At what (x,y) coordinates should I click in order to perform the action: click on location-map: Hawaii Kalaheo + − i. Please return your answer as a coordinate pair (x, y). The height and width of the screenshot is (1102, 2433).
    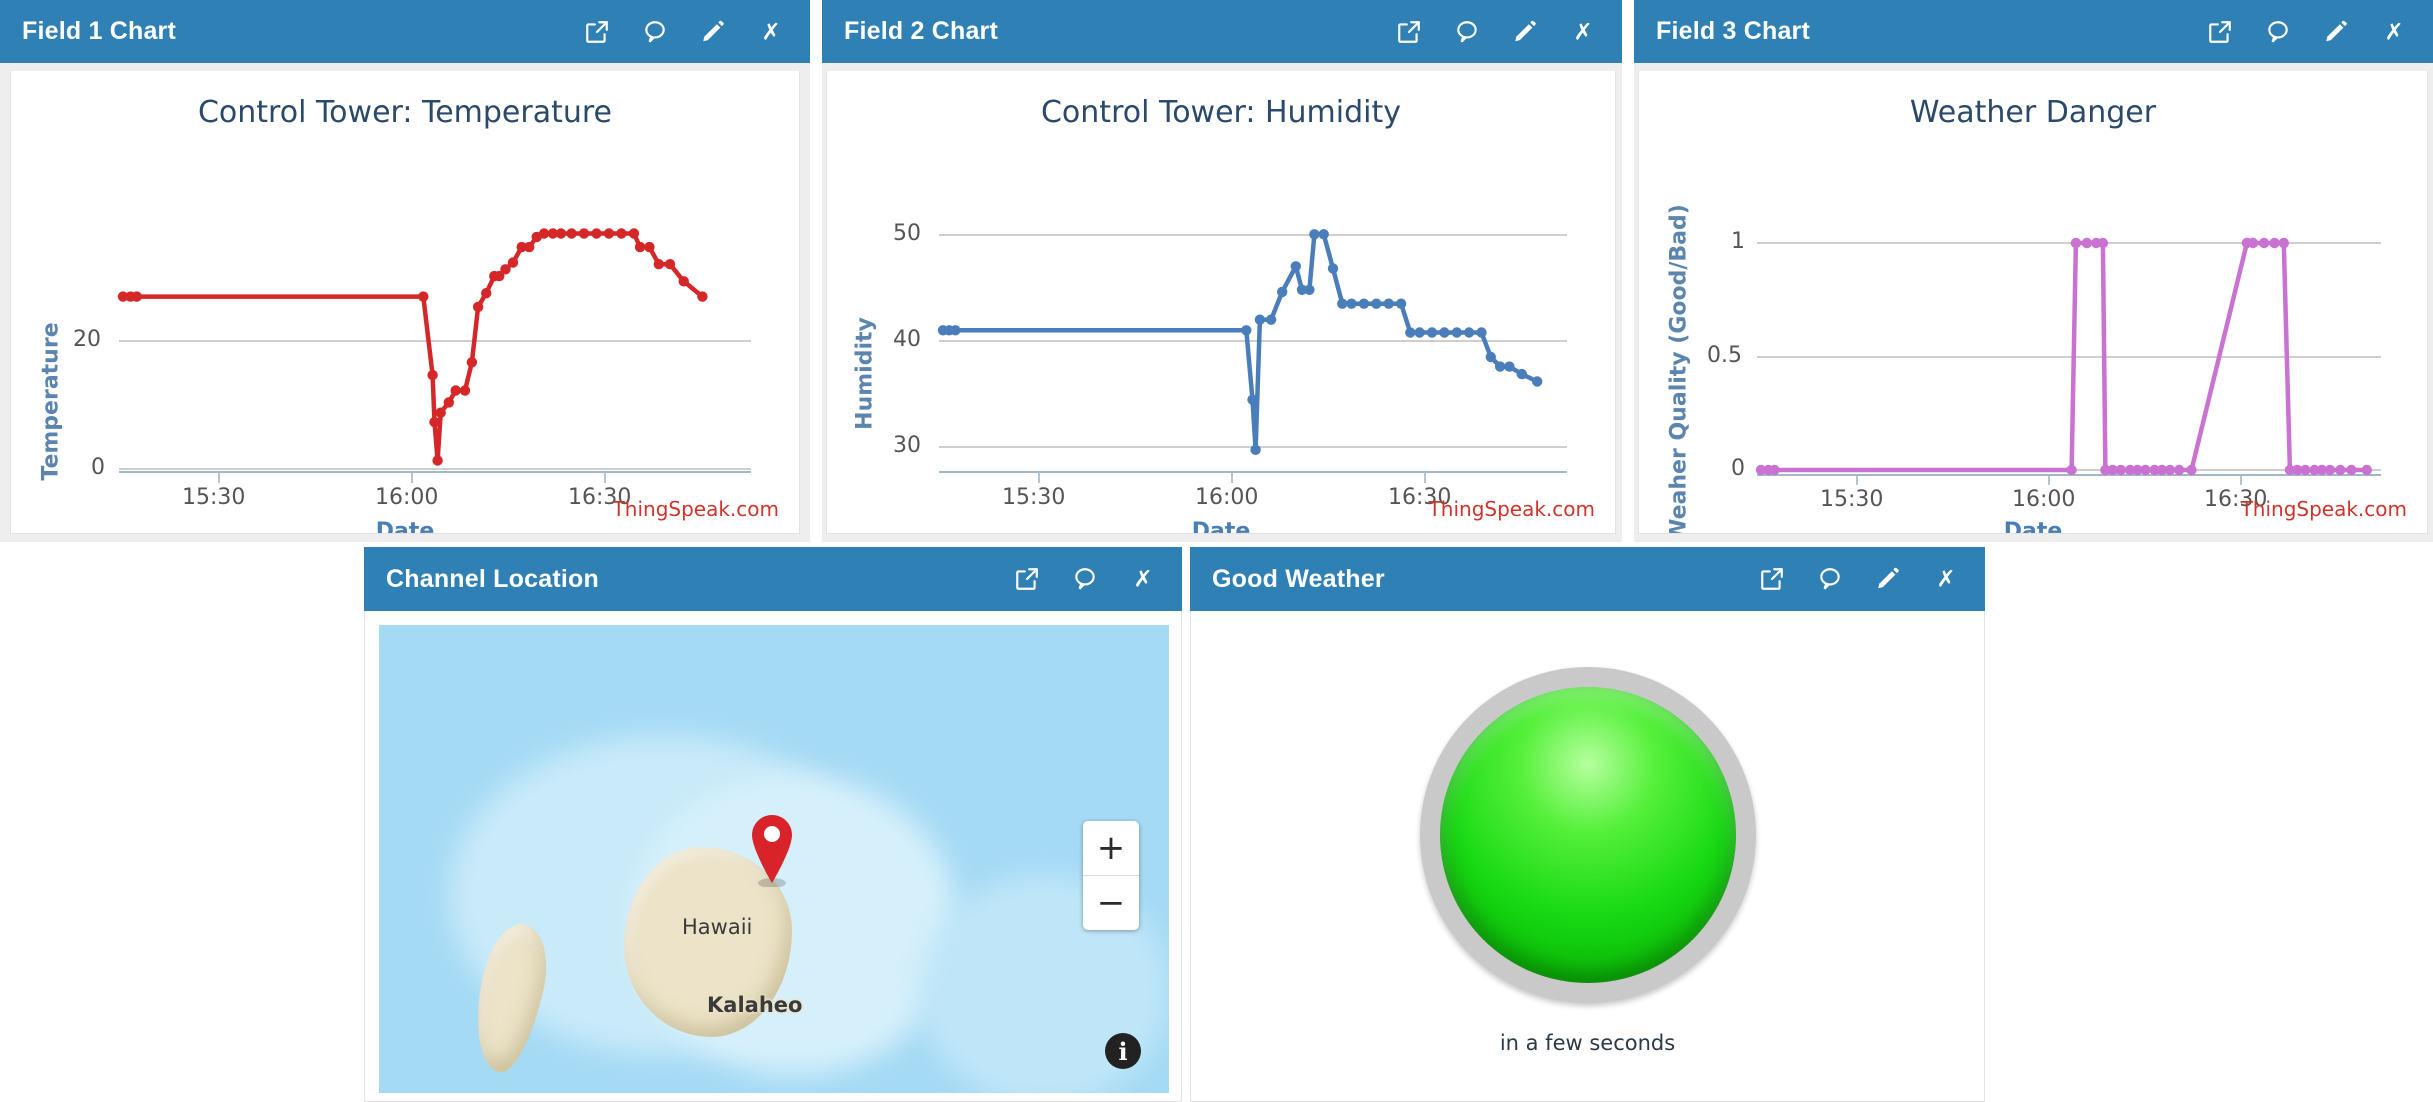
    Looking at the image, I should click on (774, 859).